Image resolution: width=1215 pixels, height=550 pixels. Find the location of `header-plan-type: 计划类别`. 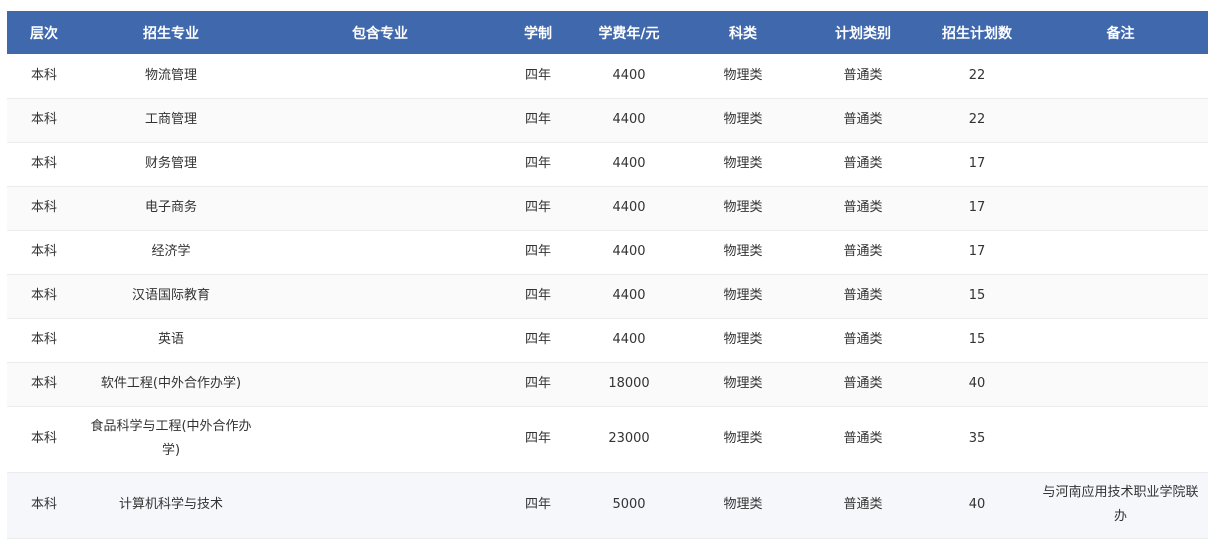

header-plan-type: 计划类别 is located at coordinates (863, 32).